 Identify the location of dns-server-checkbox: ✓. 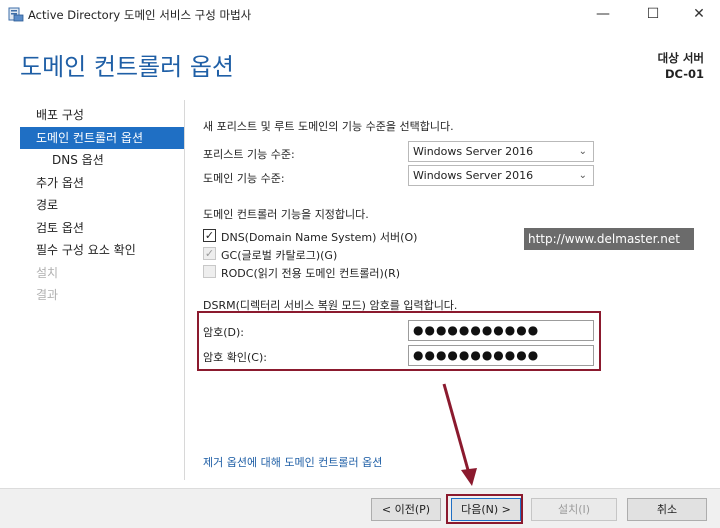
(209, 235).